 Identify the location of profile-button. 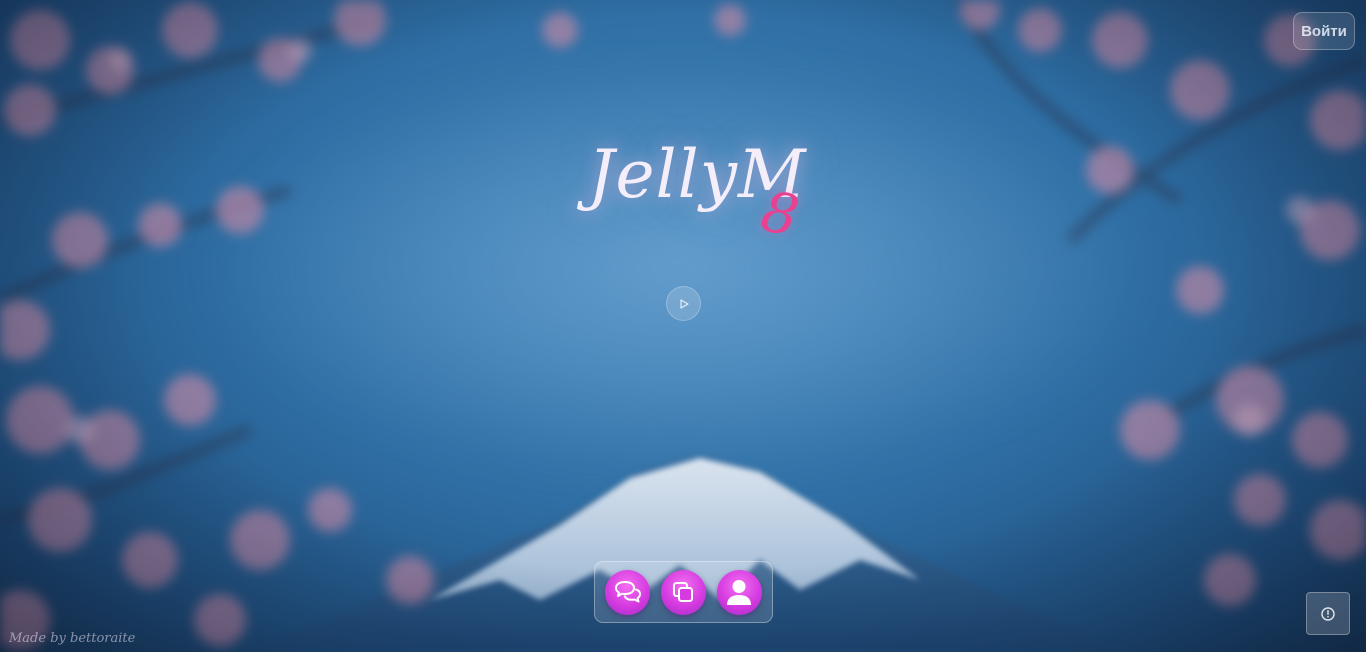
(739, 592).